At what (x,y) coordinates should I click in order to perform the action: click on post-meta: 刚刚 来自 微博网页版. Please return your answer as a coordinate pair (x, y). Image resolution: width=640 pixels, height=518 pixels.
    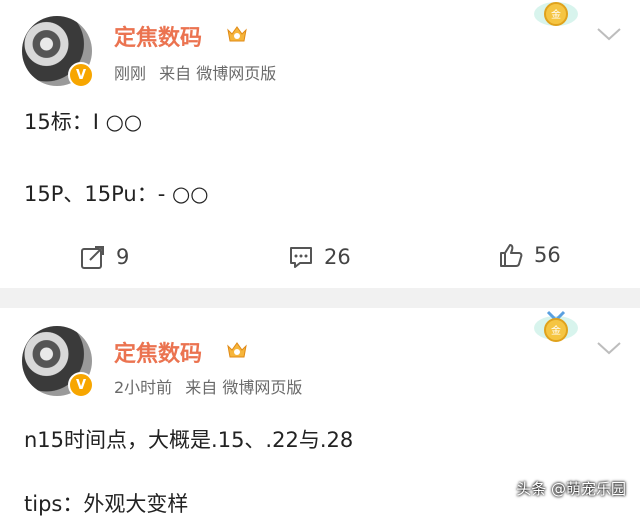
    Looking at the image, I should click on (195, 72).